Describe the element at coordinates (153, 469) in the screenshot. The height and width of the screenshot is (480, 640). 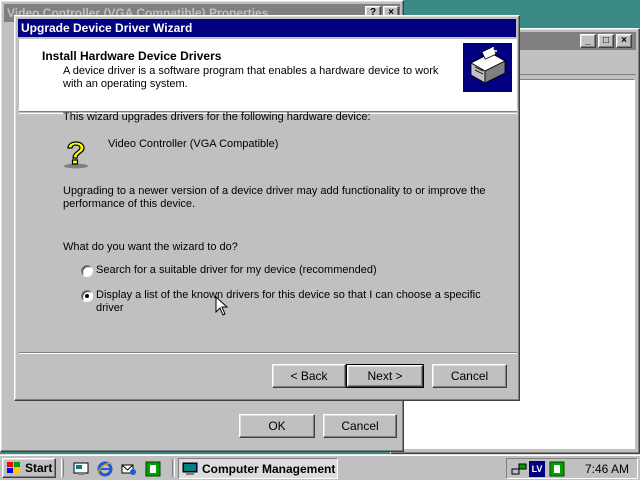
I see `app-icon` at that location.